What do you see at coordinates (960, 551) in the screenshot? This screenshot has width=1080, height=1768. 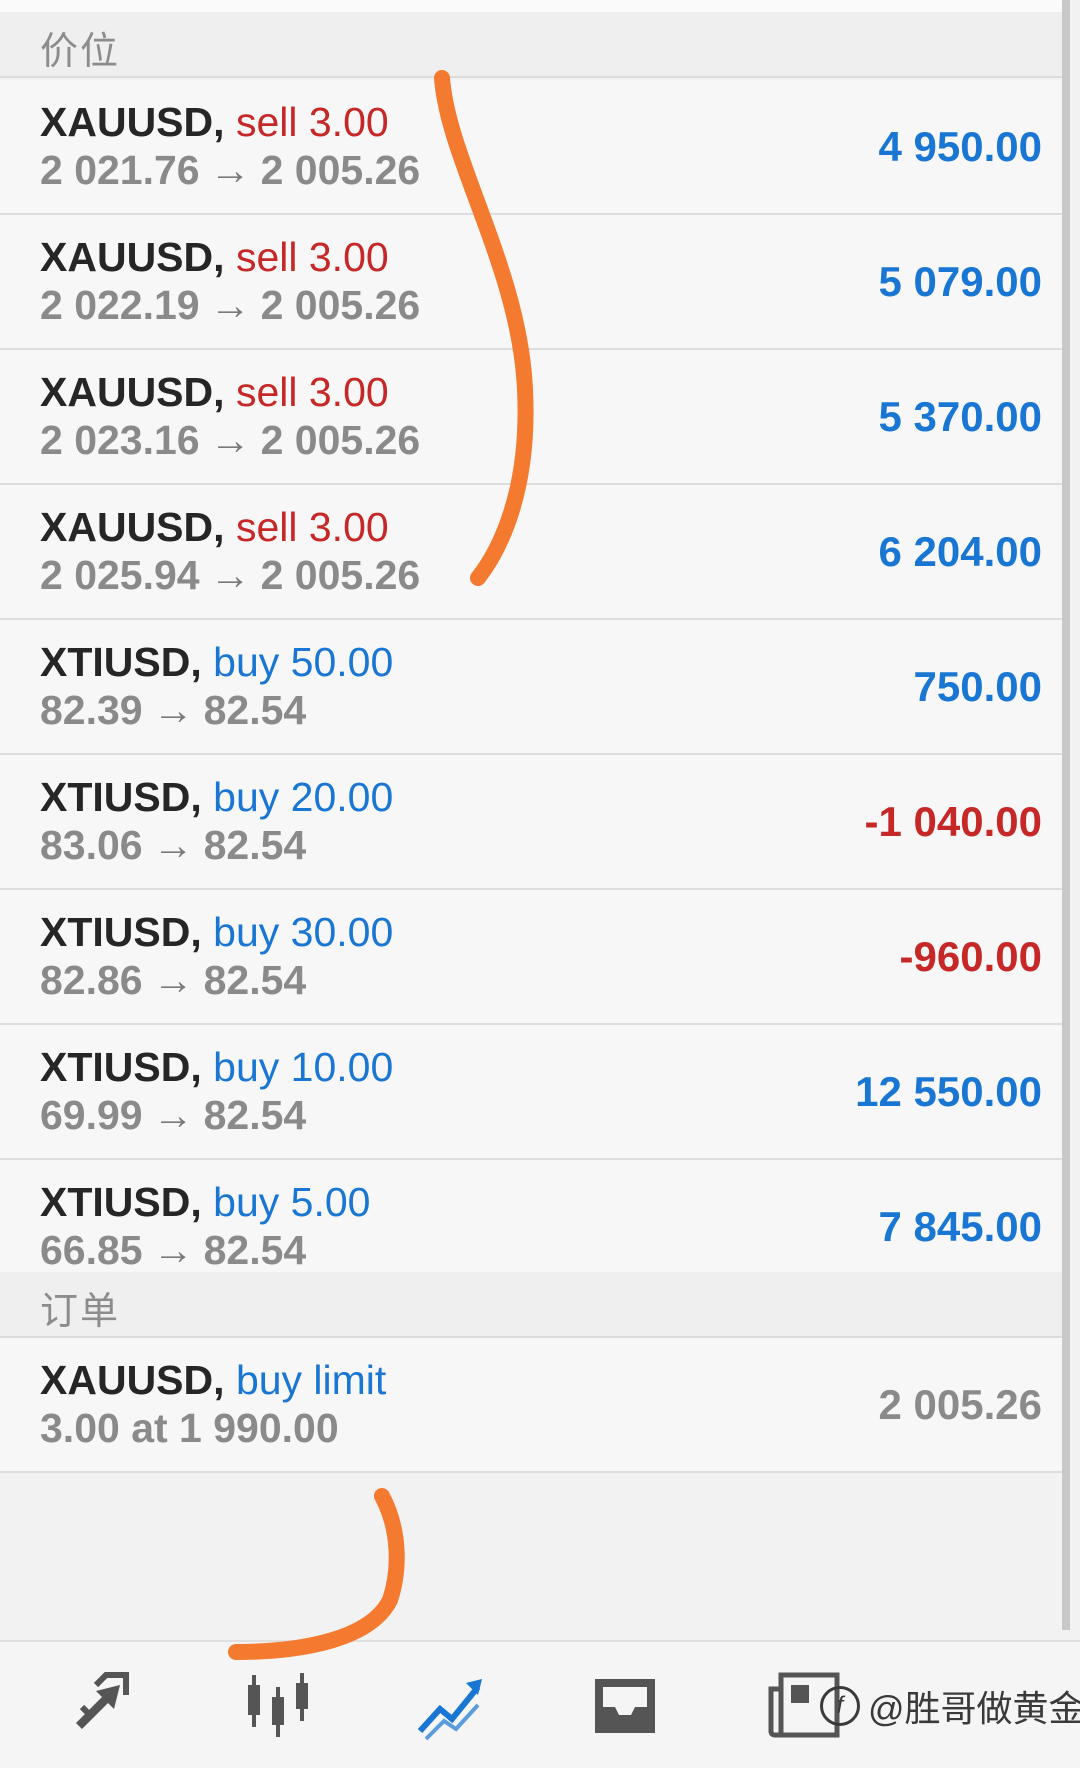 I see `position-profit: 6 204.00` at bounding box center [960, 551].